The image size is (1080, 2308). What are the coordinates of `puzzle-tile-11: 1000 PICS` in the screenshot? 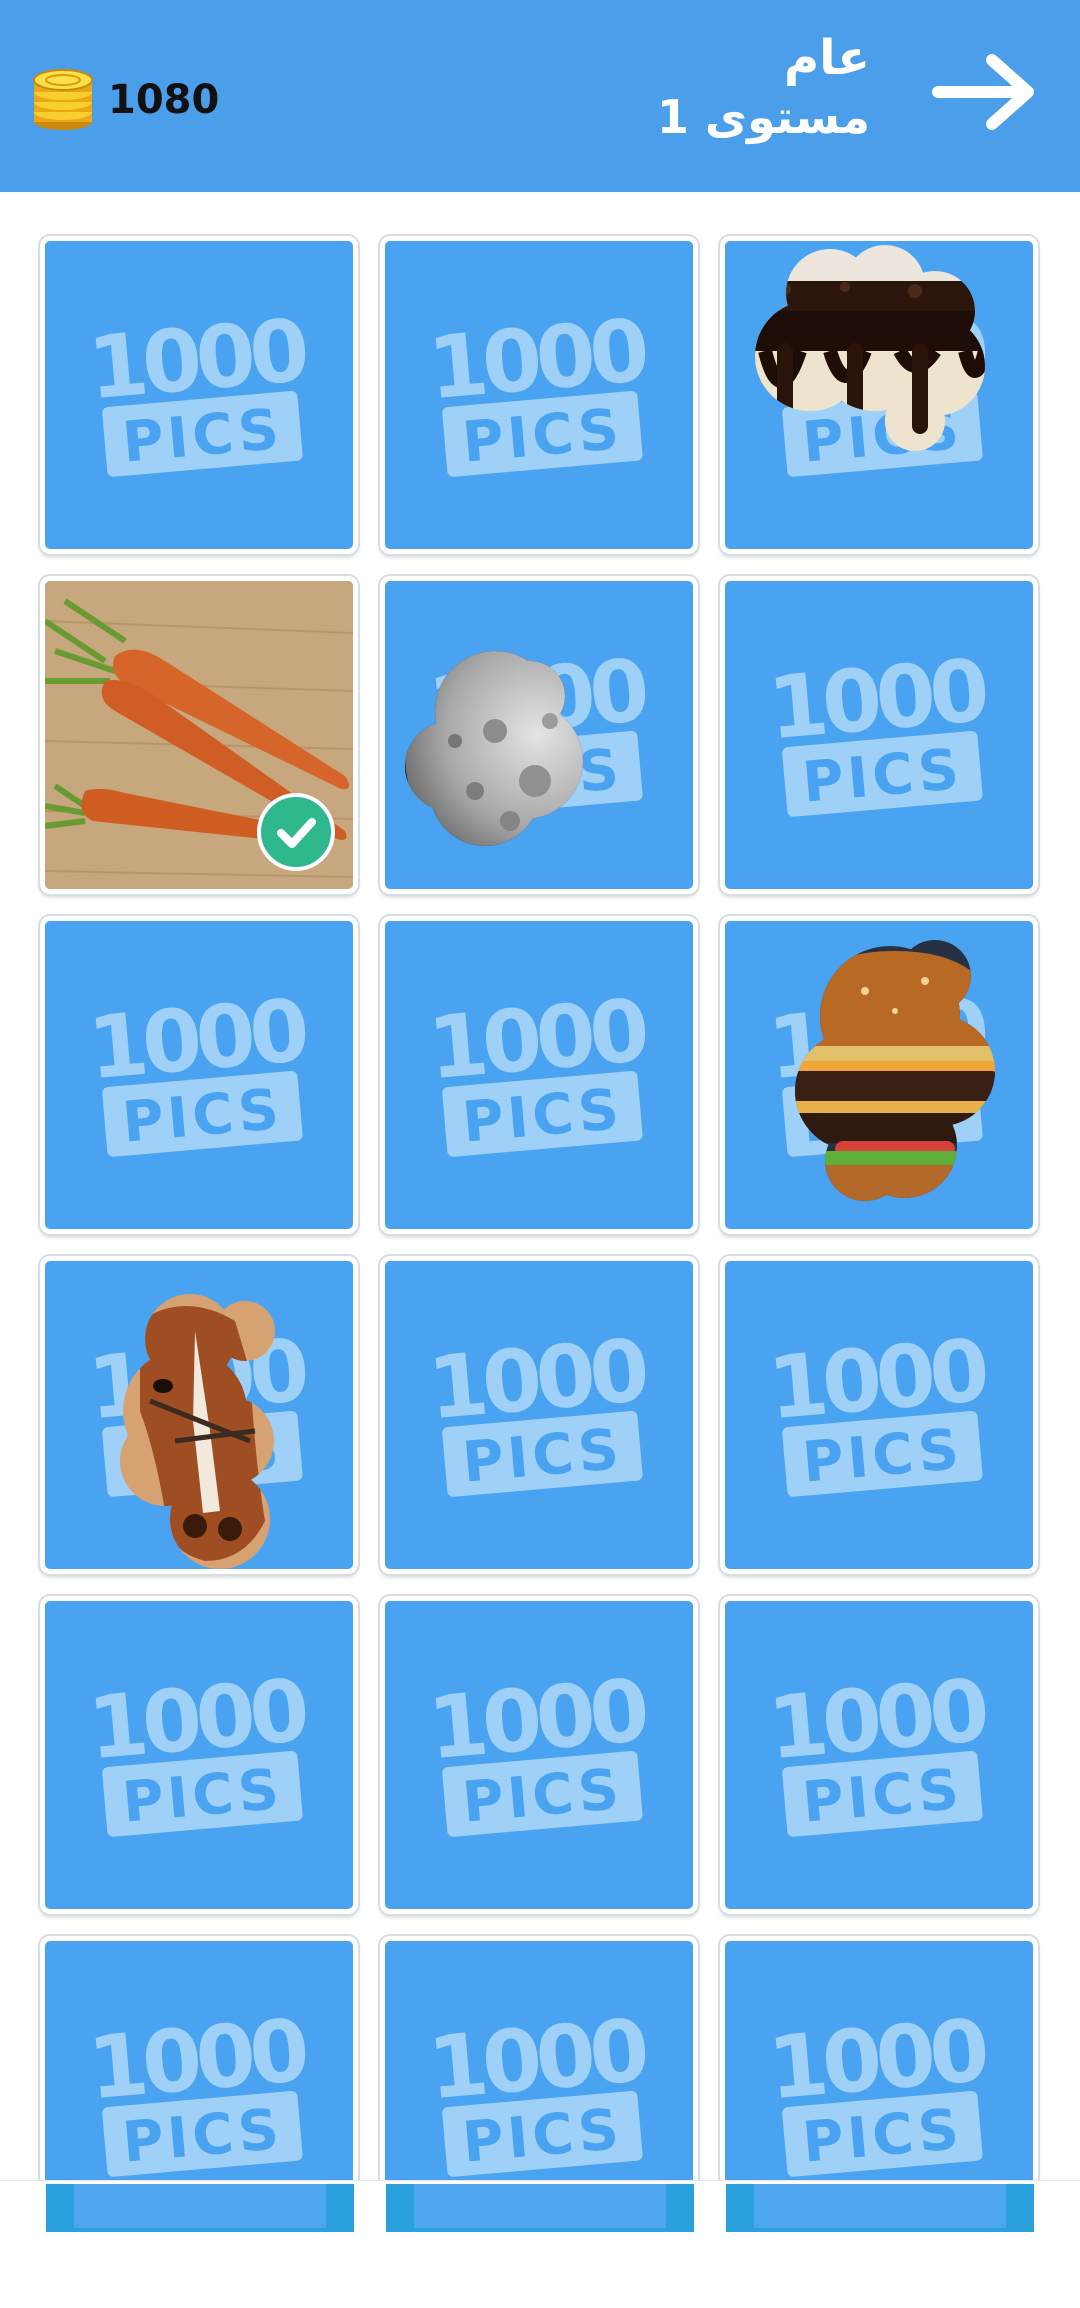 It's located at (539, 1415).